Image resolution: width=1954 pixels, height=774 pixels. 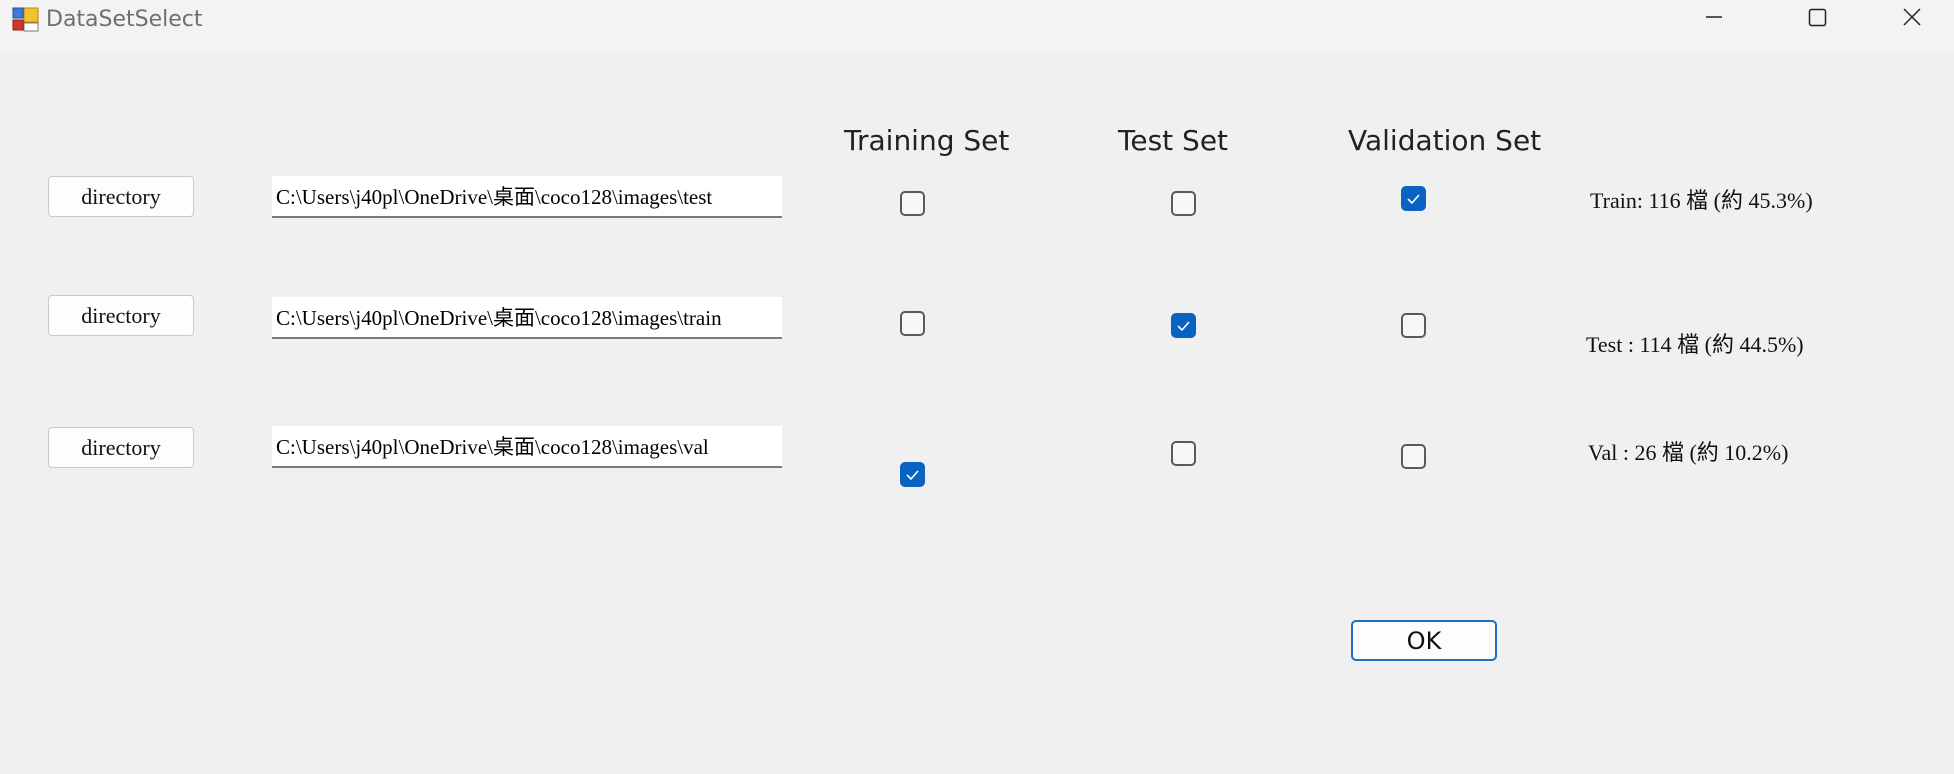 What do you see at coordinates (1445, 140) in the screenshot?
I see `header-validation-set: Validation Set` at bounding box center [1445, 140].